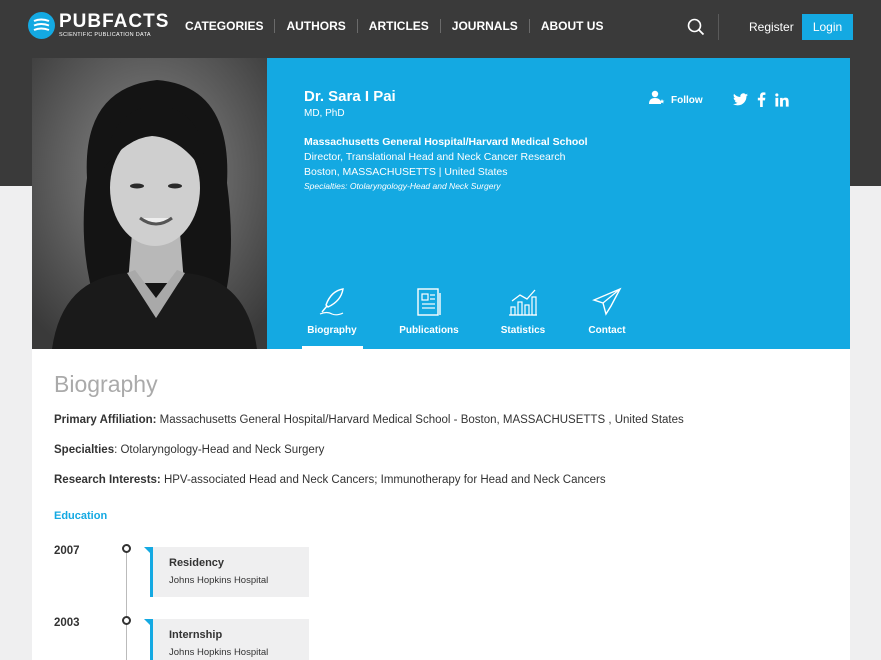 This screenshot has height=660, width=881. What do you see at coordinates (827, 27) in the screenshot?
I see `login-button: Login` at bounding box center [827, 27].